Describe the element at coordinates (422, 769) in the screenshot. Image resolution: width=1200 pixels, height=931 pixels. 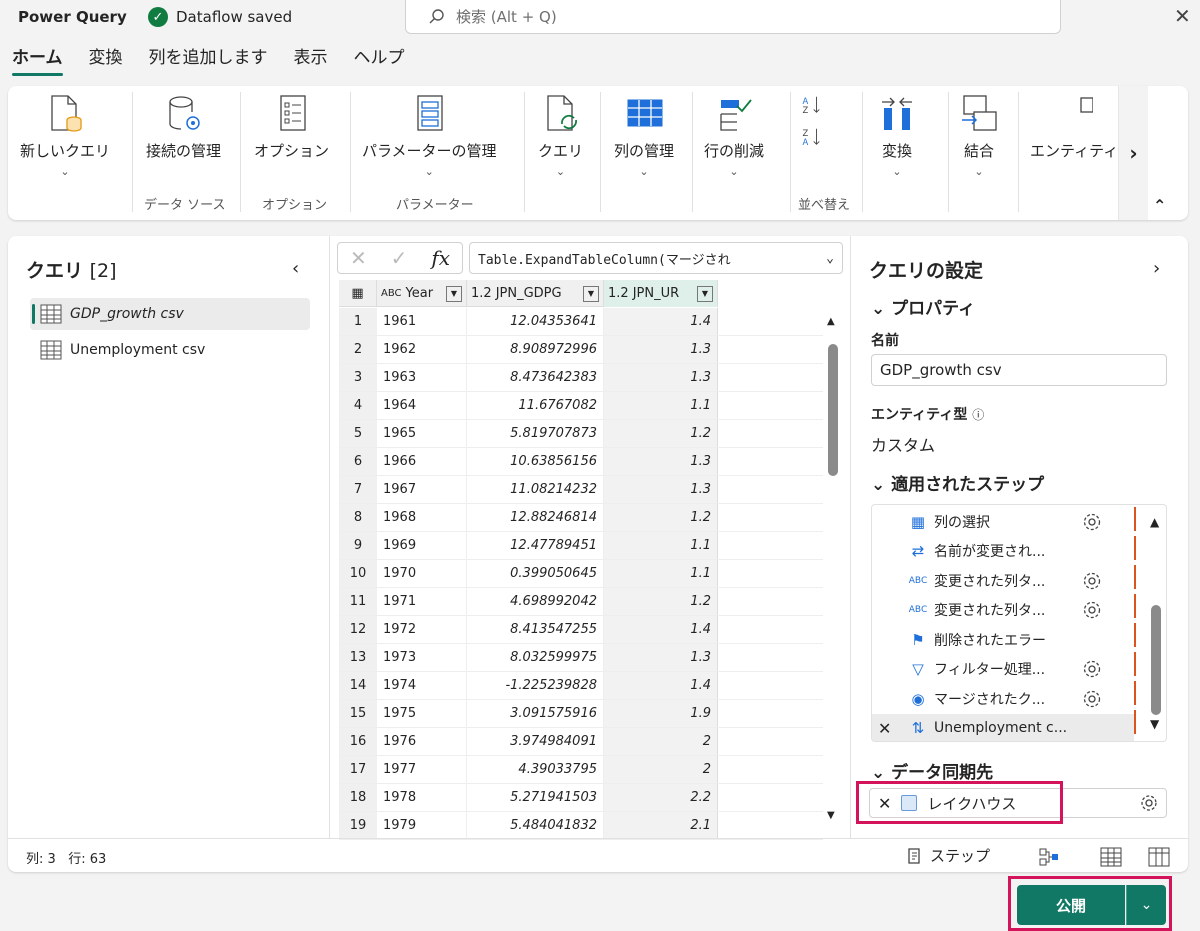
I see `cell-year: 1977` at that location.